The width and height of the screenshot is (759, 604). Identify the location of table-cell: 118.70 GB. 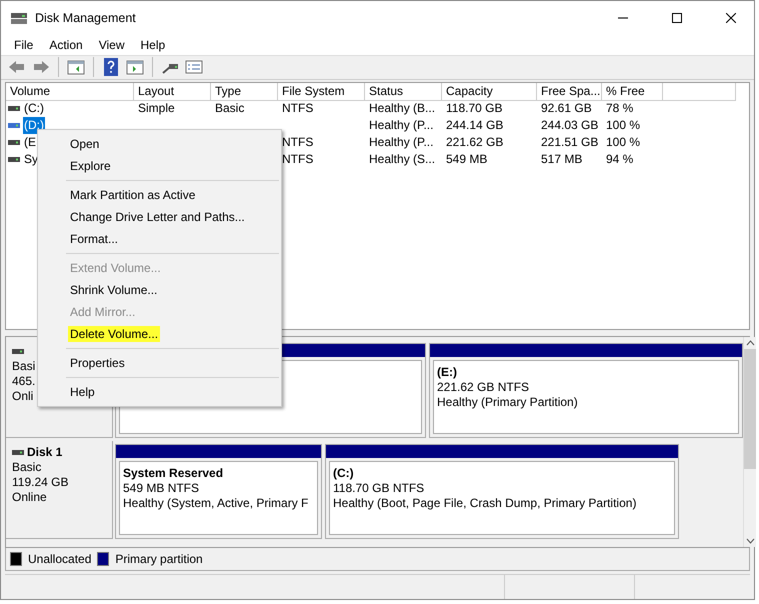
(474, 108).